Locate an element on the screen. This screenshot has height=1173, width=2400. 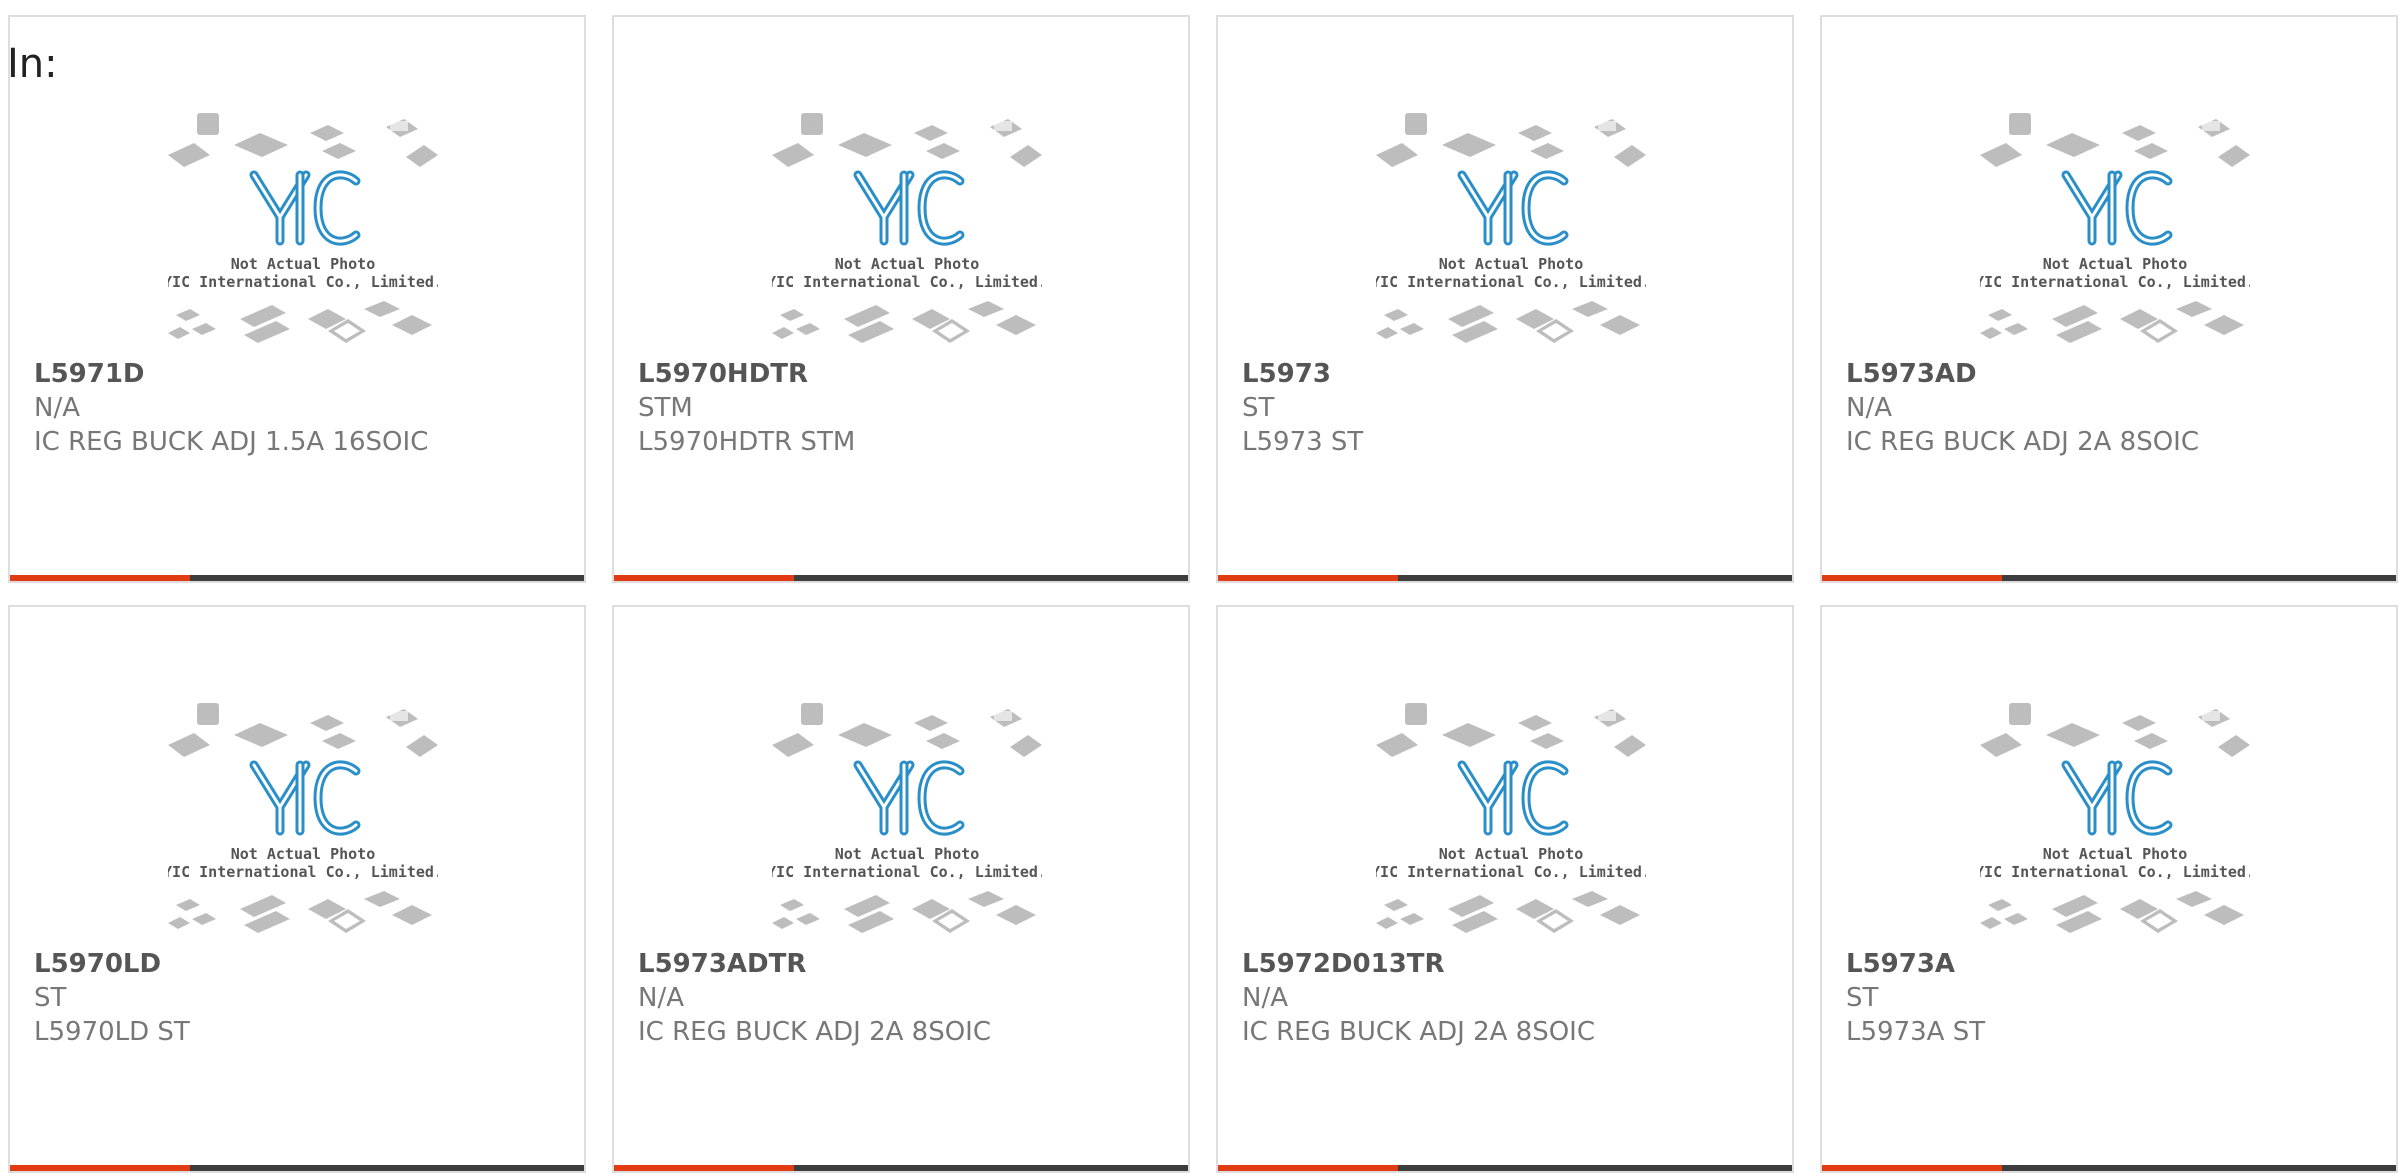
manufacturer: STM is located at coordinates (665, 408).